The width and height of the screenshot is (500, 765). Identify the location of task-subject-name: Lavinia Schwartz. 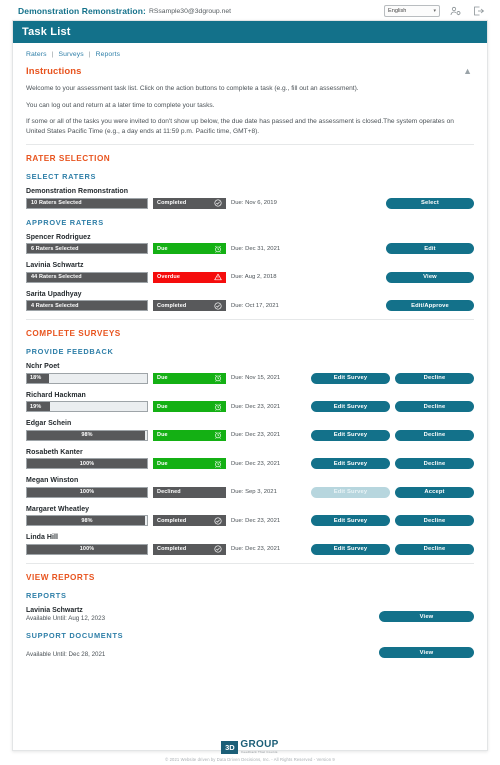
(55, 266).